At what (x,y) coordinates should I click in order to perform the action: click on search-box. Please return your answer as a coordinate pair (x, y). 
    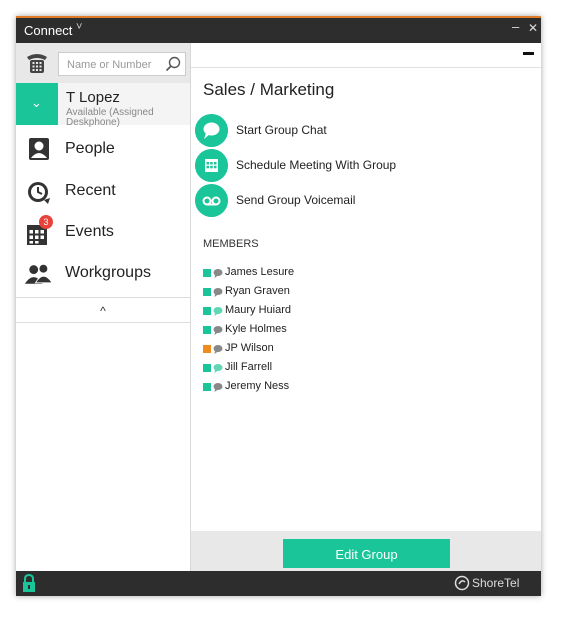
    Looking at the image, I should click on (122, 64).